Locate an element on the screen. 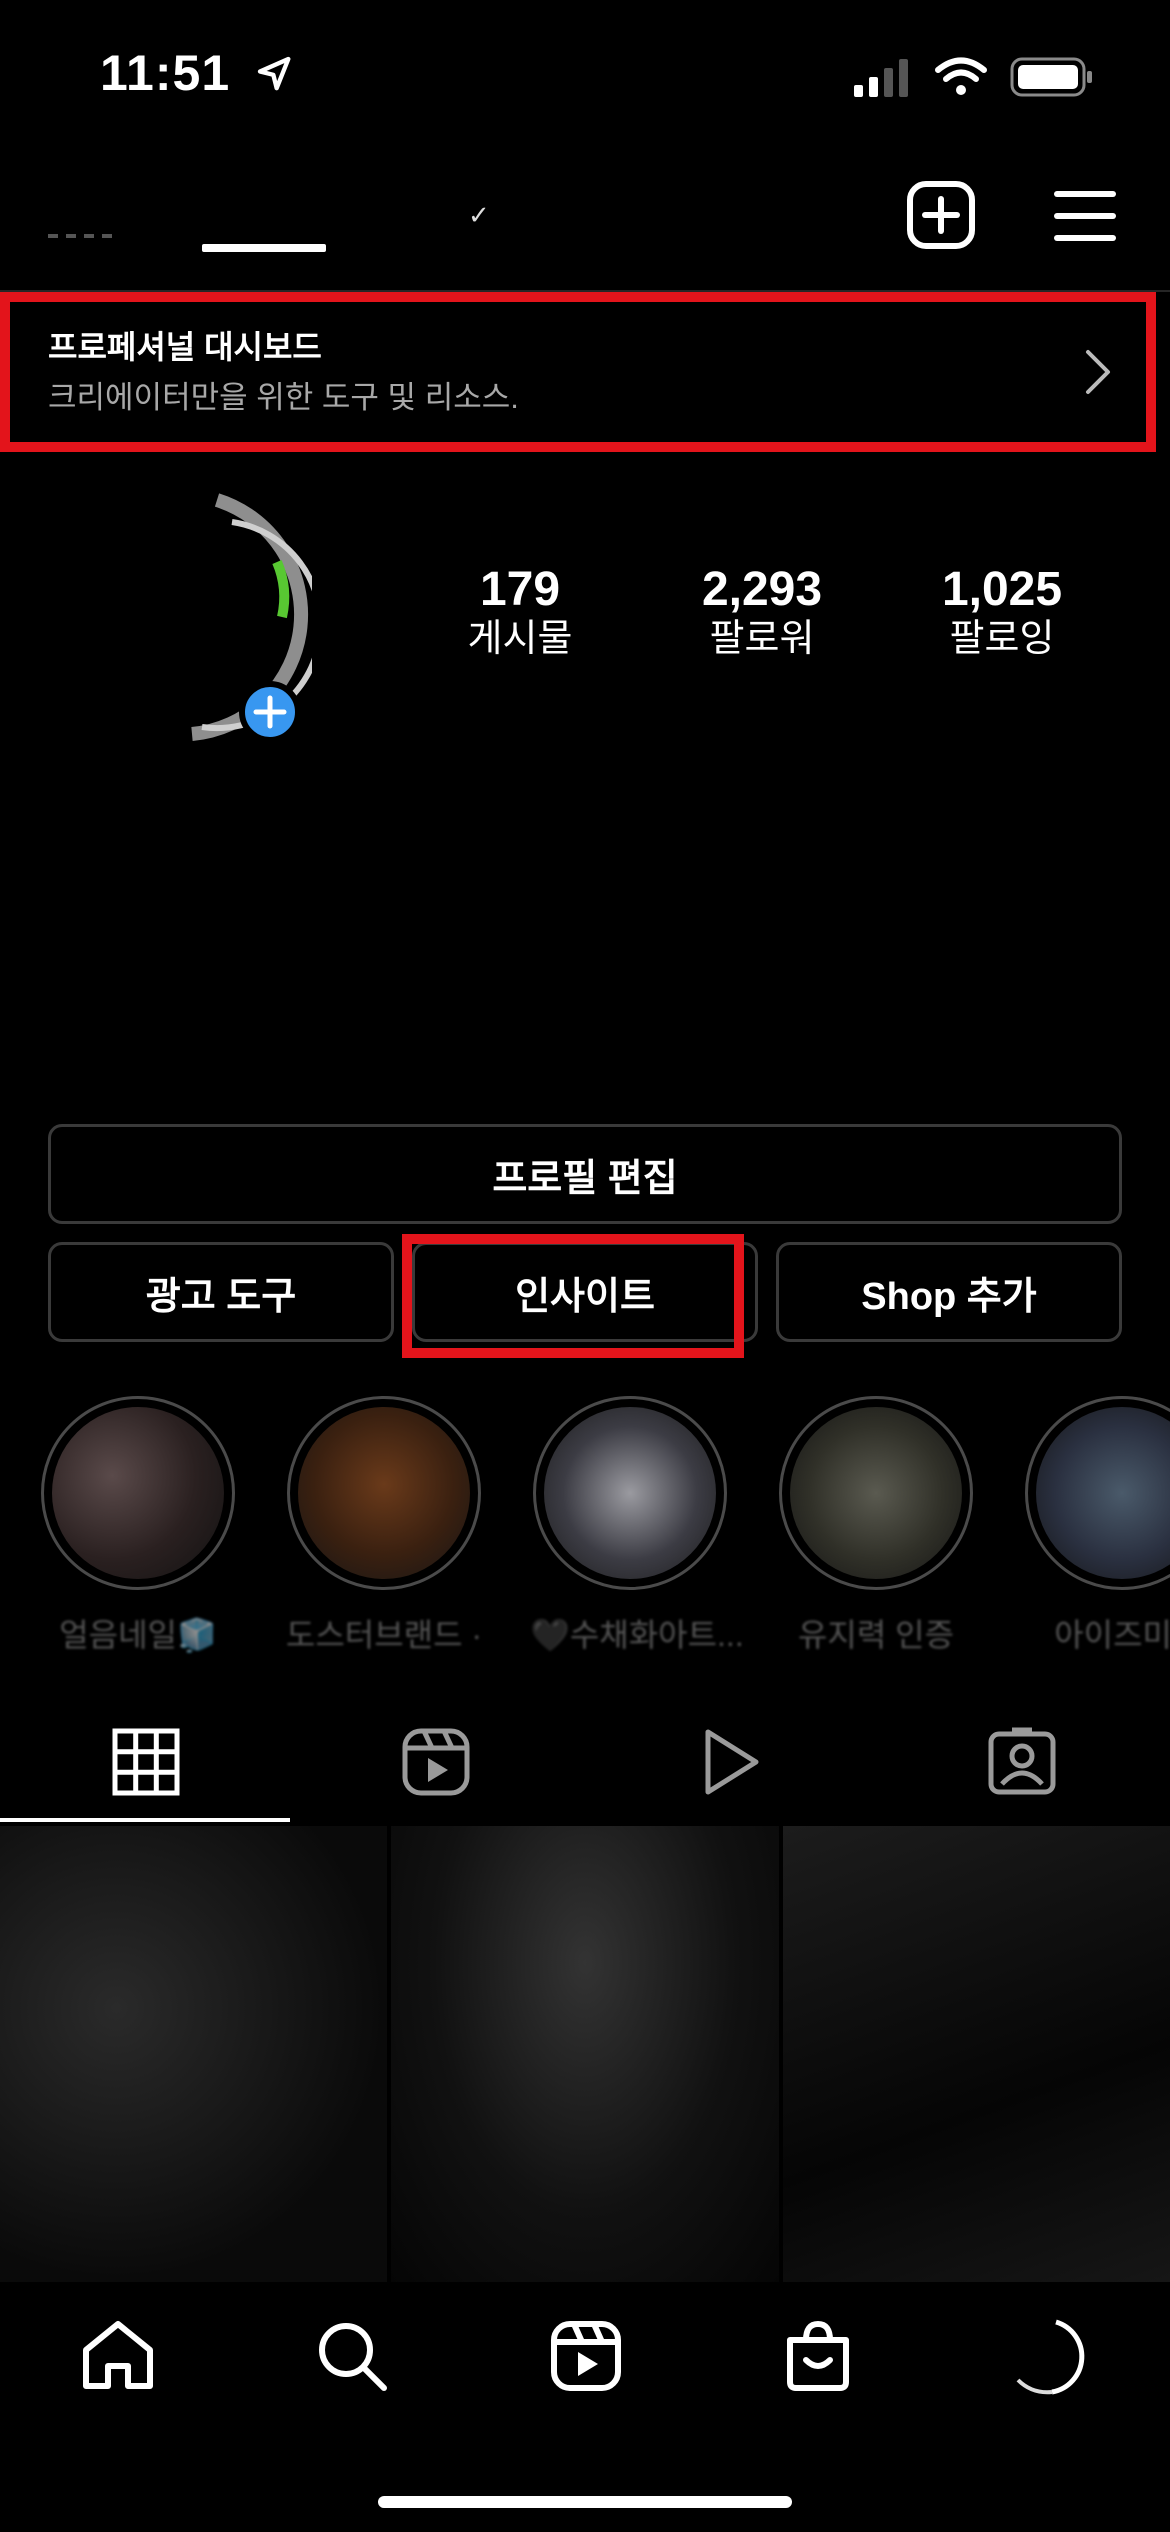 This screenshot has height=2532, width=1170. location-arrow-icon is located at coordinates (275, 77).